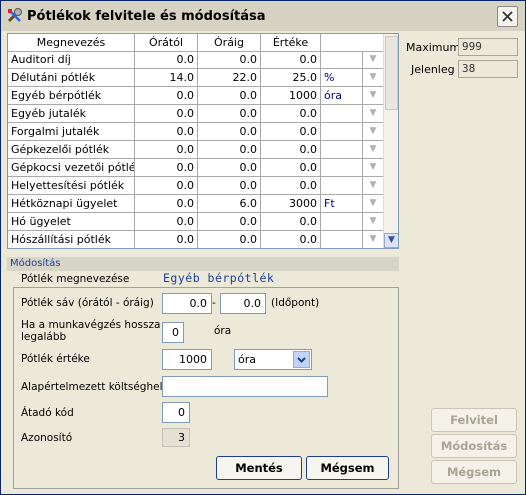 This screenshot has width=526, height=495. I want to click on table-row: Egyéb bérpótlék 0.0 0.0 1000 óra ▼, so click(195, 96).